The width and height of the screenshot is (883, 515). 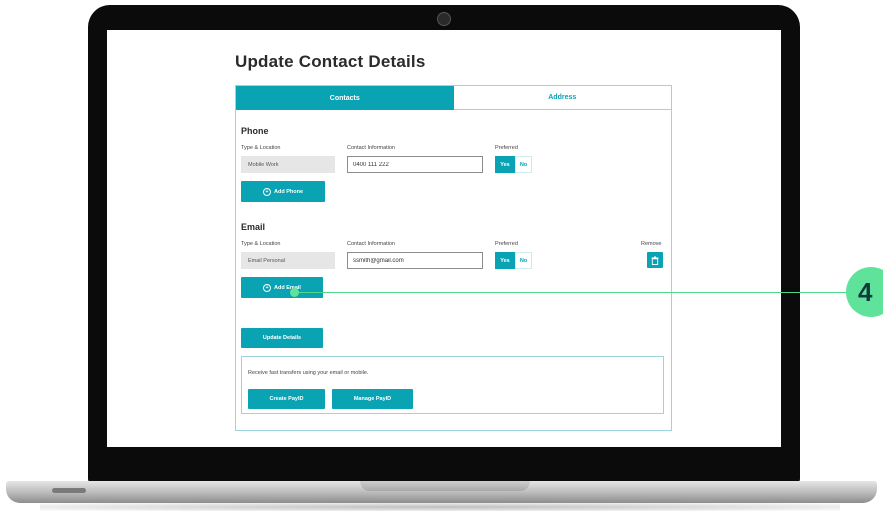 I want to click on update-details-button: Update Details, so click(x=282, y=338).